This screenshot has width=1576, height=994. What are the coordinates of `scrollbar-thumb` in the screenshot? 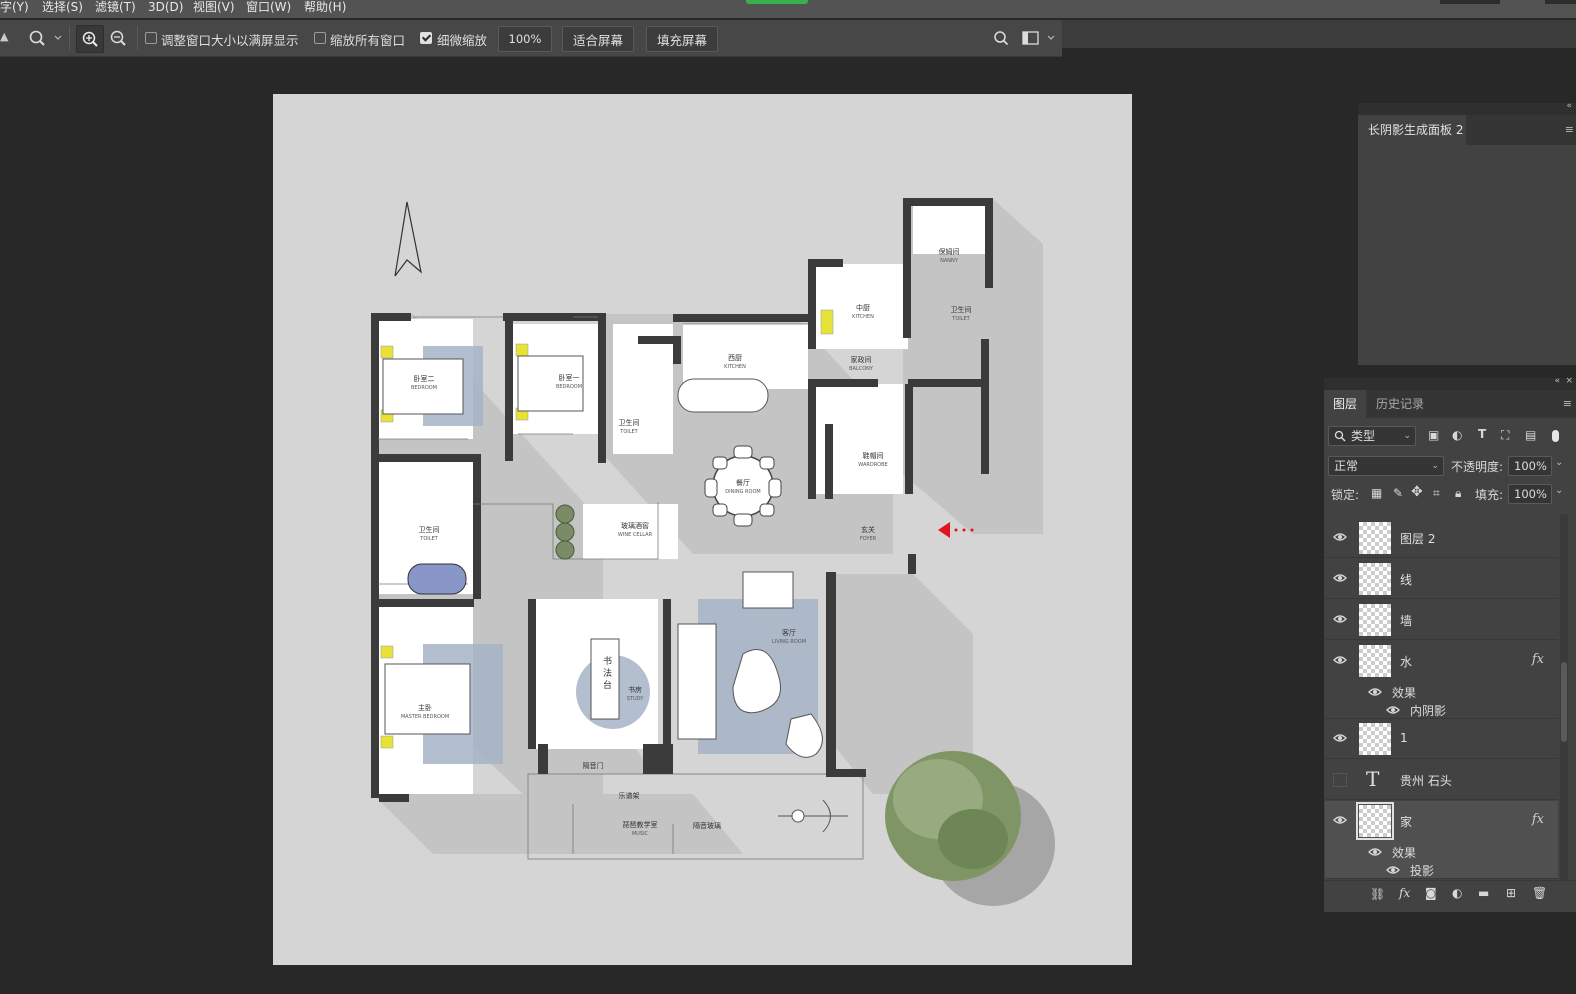 It's located at (1564, 702).